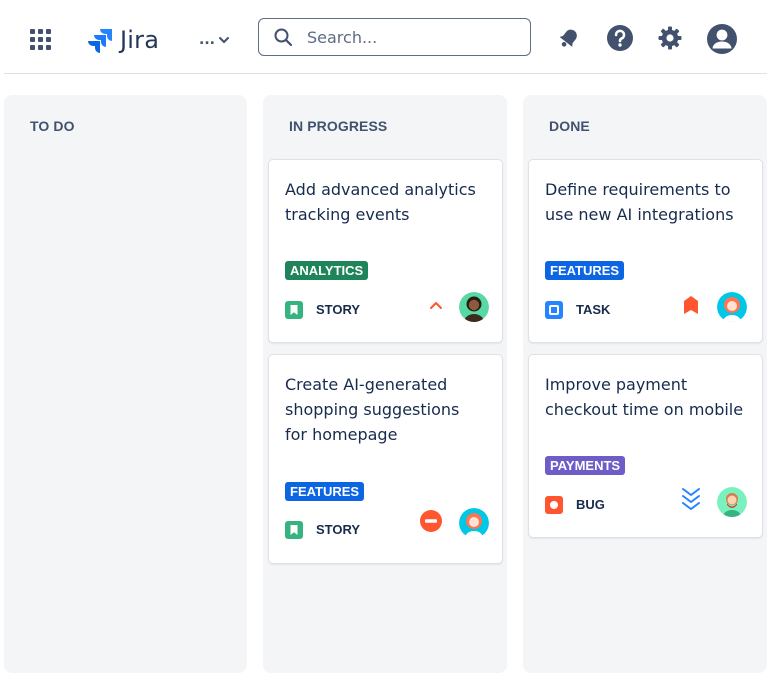  Describe the element at coordinates (590, 504) in the screenshot. I see `issue-type: BUG` at that location.